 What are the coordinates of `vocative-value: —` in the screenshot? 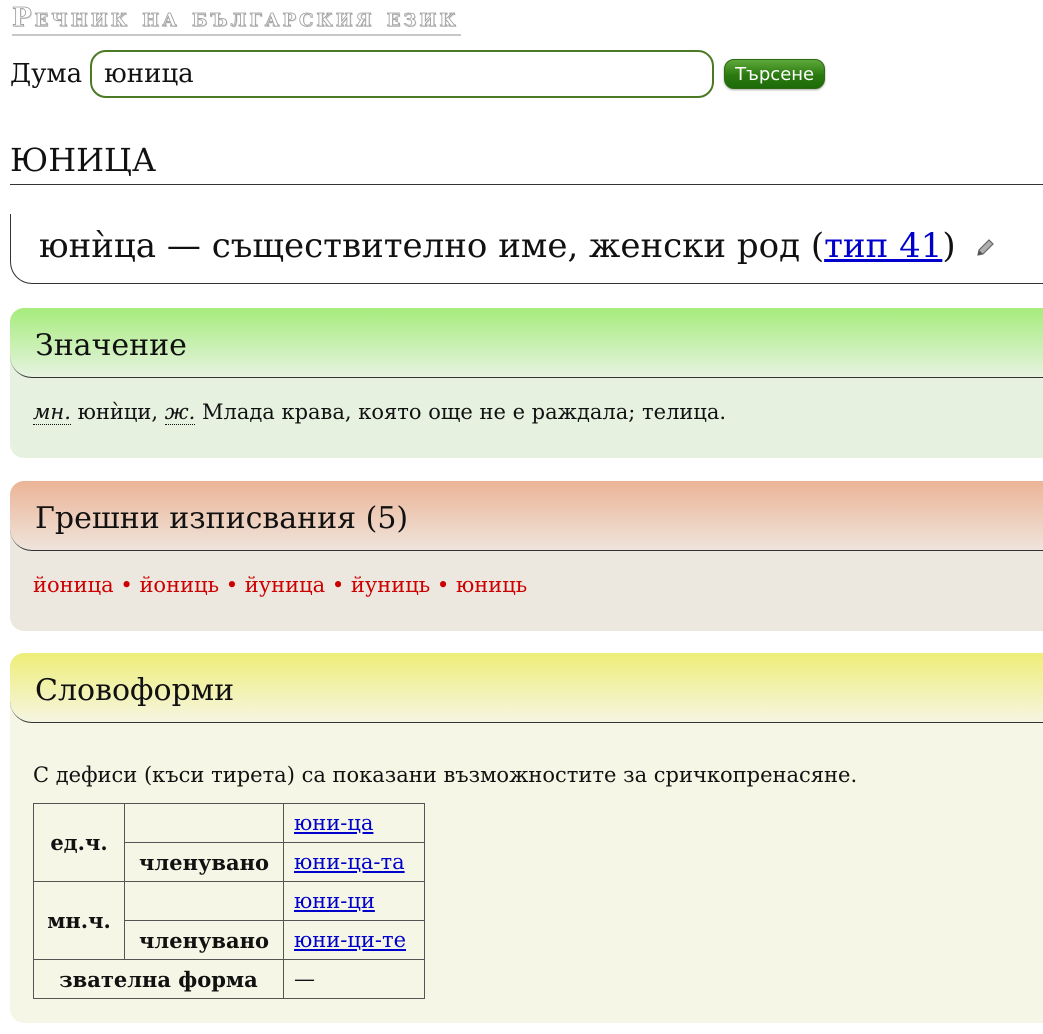 It's located at (354, 979).